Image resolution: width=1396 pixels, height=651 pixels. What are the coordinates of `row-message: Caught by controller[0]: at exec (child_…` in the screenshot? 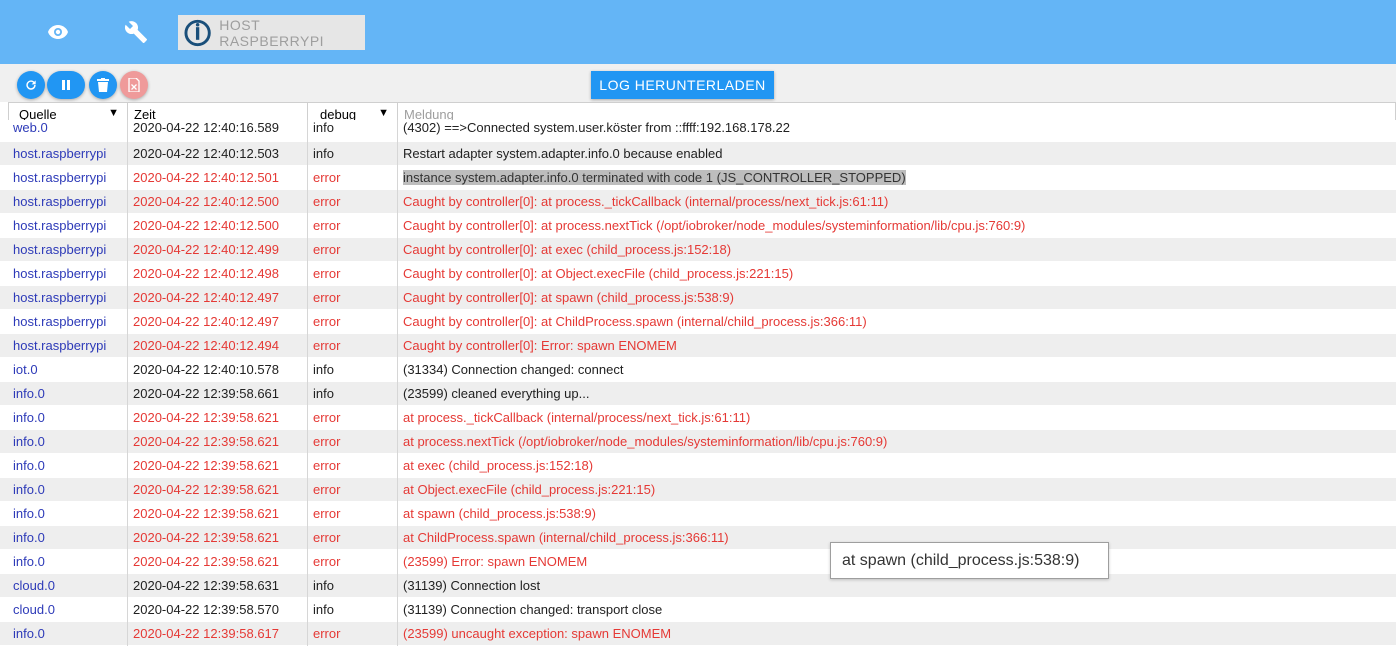 It's located at (897, 250).